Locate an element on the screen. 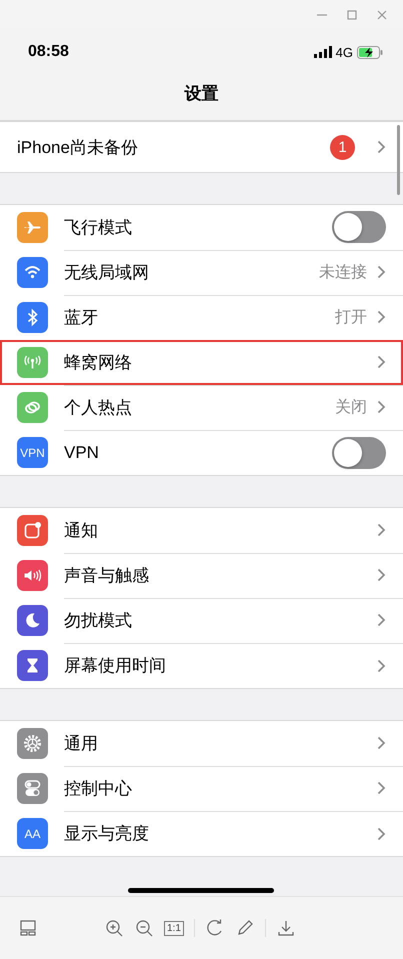 This screenshot has height=959, width=403. row-label: 通用 is located at coordinates (81, 743).